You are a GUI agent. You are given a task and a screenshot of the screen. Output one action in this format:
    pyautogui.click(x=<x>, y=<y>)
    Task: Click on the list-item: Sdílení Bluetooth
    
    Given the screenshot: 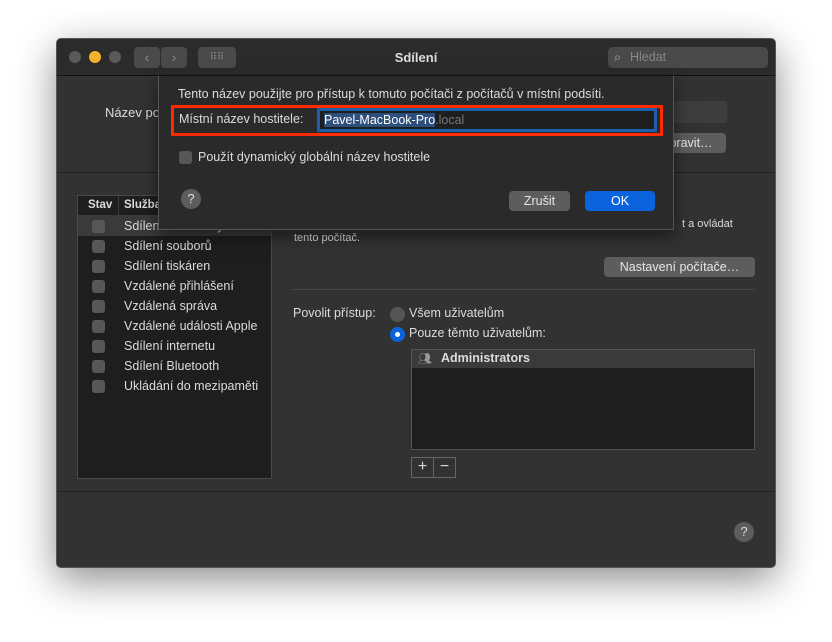 What is the action you would take?
    pyautogui.click(x=174, y=366)
    